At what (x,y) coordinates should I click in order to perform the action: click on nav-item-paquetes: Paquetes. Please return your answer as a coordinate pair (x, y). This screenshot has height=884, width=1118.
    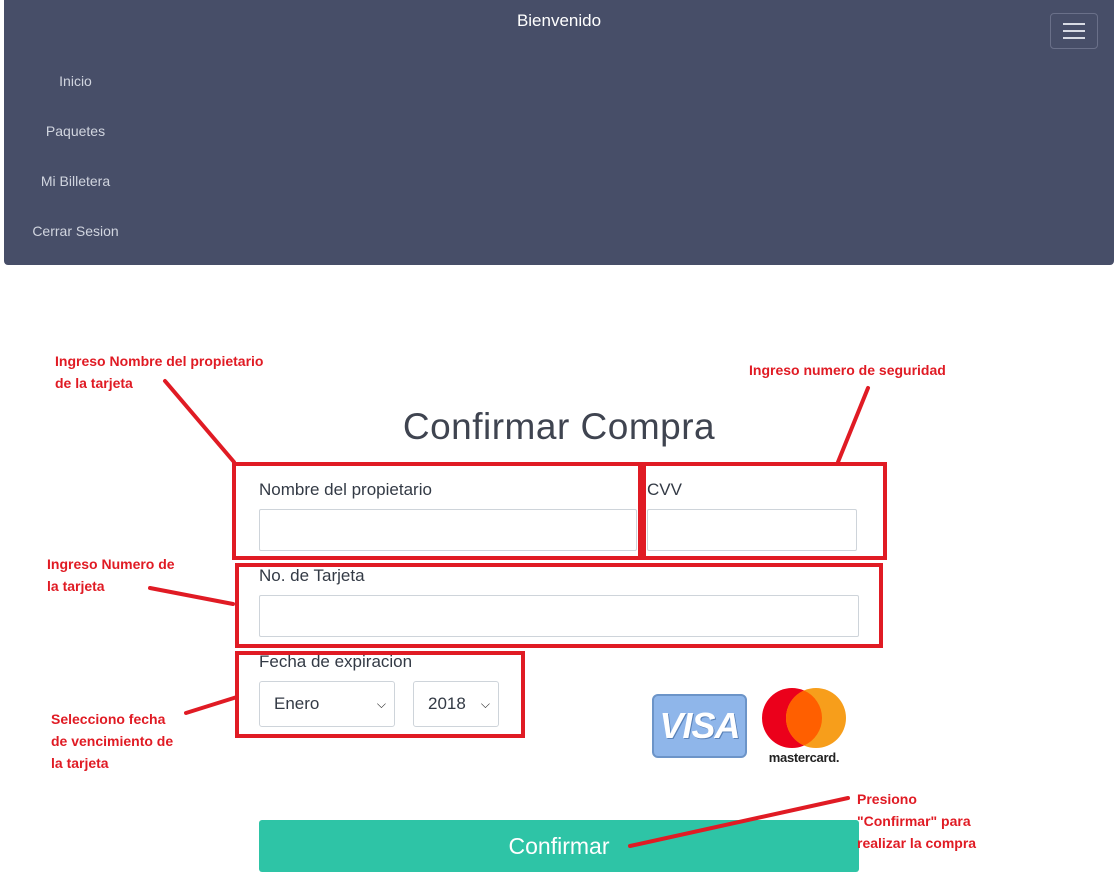
    Looking at the image, I should click on (75, 131).